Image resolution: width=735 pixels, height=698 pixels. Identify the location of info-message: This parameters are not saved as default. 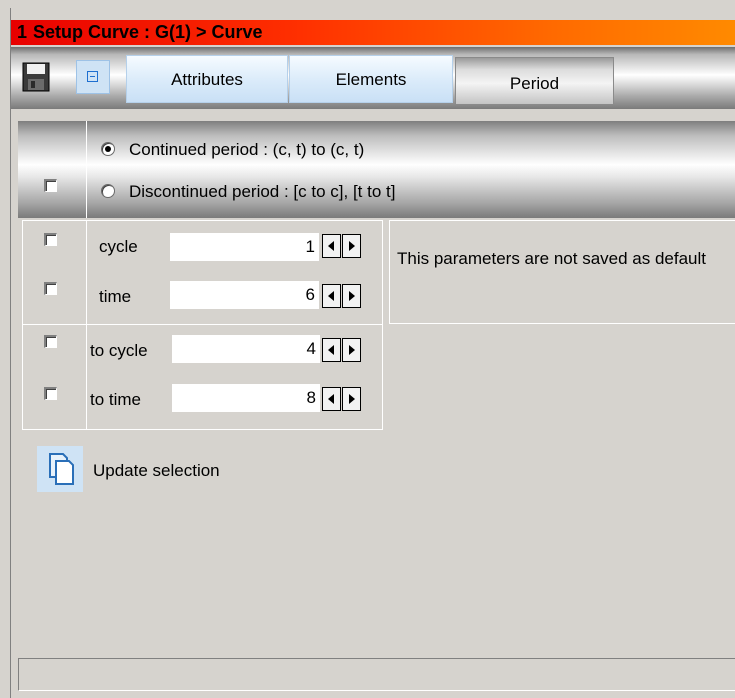
(551, 258).